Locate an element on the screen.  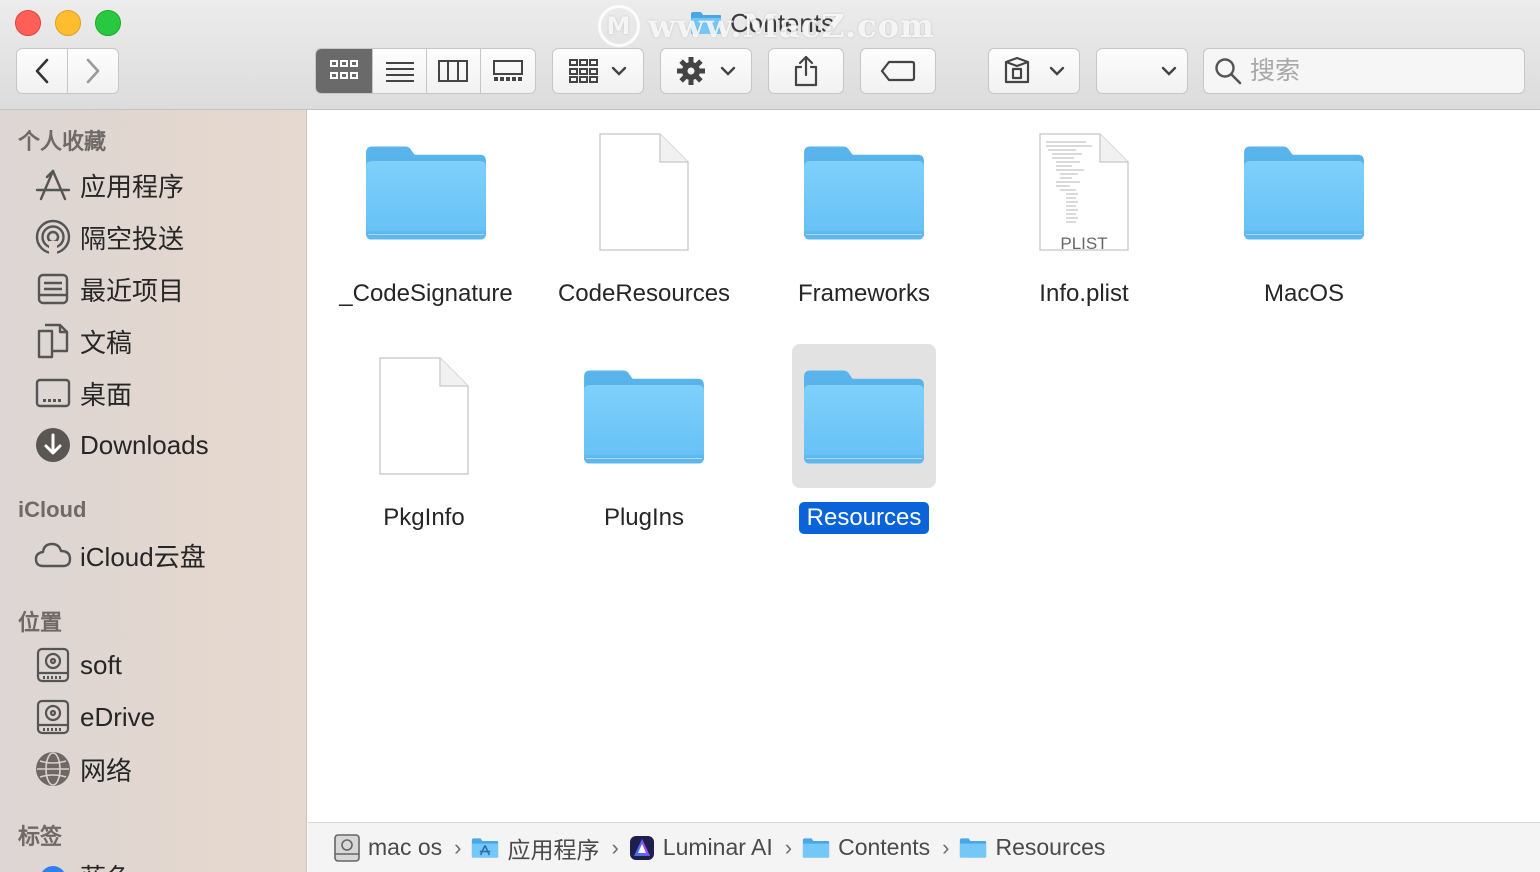
group-grid-icon is located at coordinates (583, 71).